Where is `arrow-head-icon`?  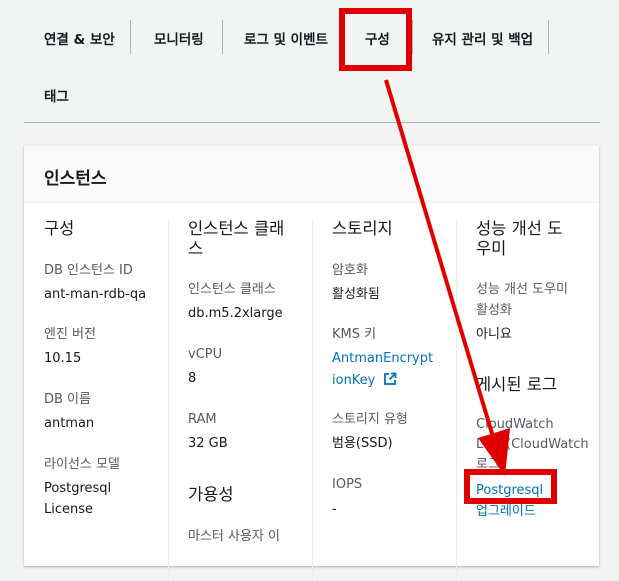 arrow-head-icon is located at coordinates (494, 452).